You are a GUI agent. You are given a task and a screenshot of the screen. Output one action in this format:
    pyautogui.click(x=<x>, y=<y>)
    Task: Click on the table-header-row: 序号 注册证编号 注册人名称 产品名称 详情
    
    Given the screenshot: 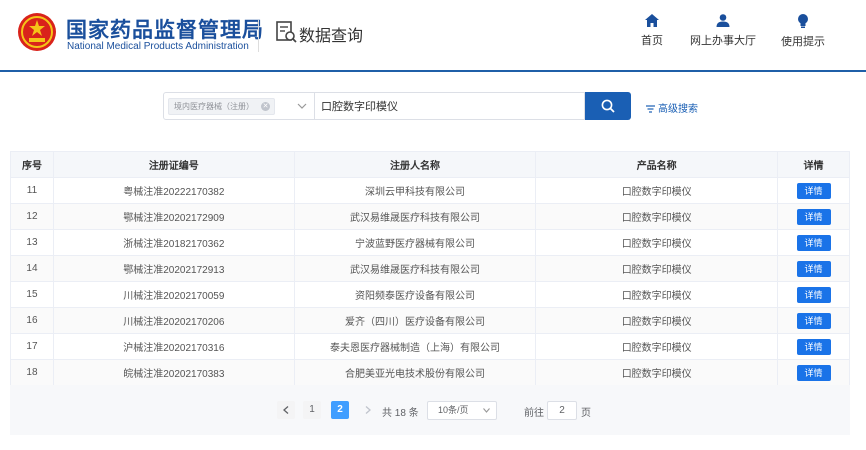 What is the action you would take?
    pyautogui.click(x=430, y=164)
    